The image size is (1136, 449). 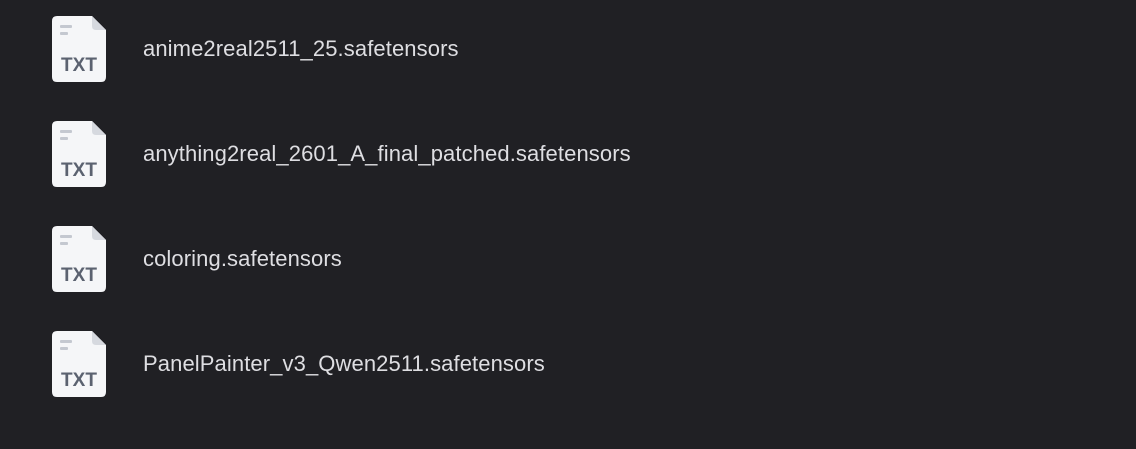 I want to click on file-name: anime2real2511_25.safetensors, so click(x=301, y=49).